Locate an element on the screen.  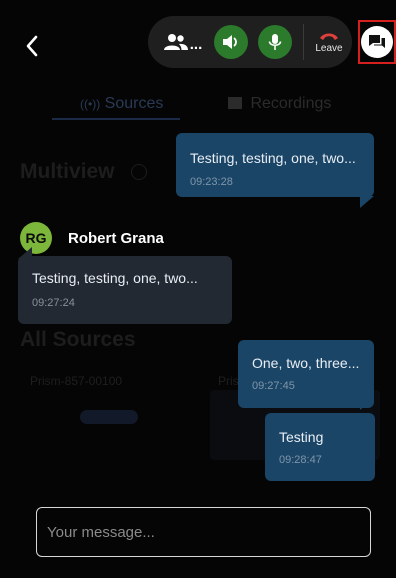
speaker-icon is located at coordinates (230, 42).